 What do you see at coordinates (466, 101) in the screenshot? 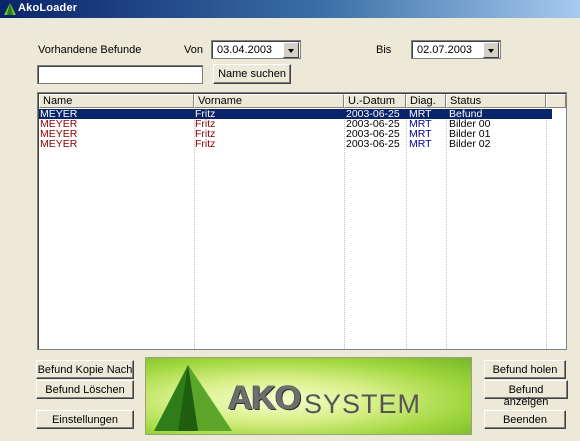
I see `column-header-status-label: Status` at bounding box center [466, 101].